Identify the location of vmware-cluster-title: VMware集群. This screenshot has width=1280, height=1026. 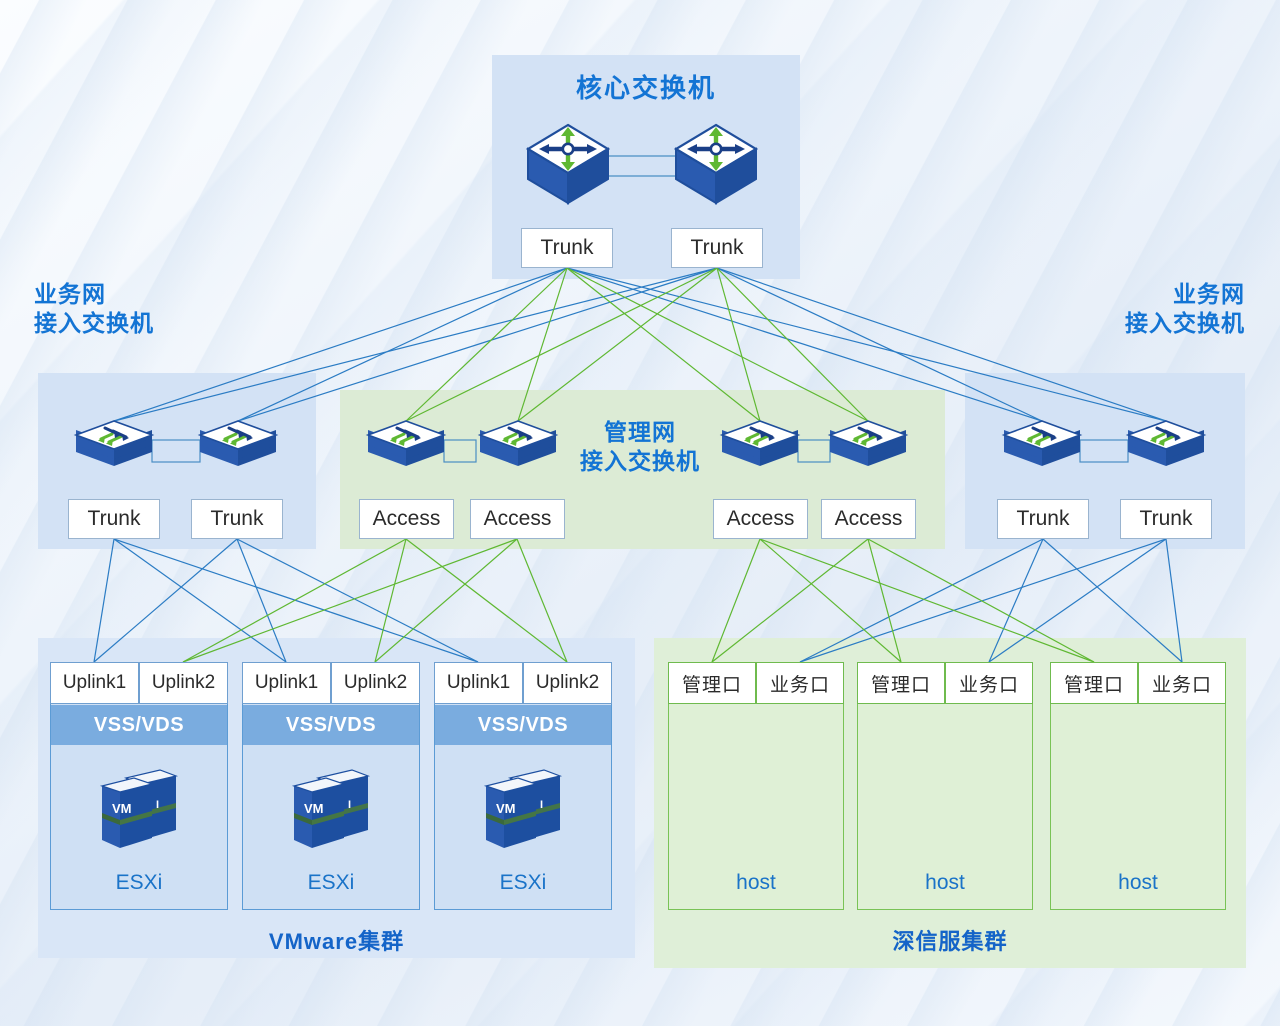
(336, 941).